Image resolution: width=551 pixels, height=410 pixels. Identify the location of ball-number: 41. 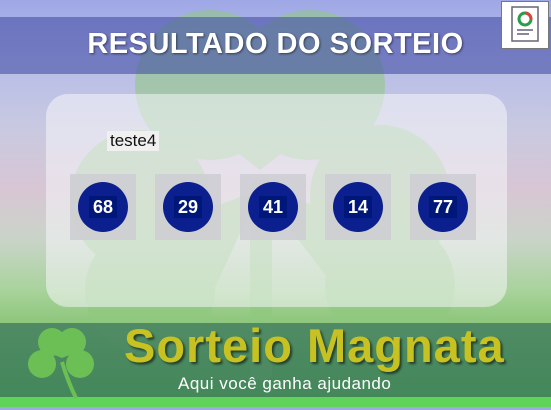
(273, 207).